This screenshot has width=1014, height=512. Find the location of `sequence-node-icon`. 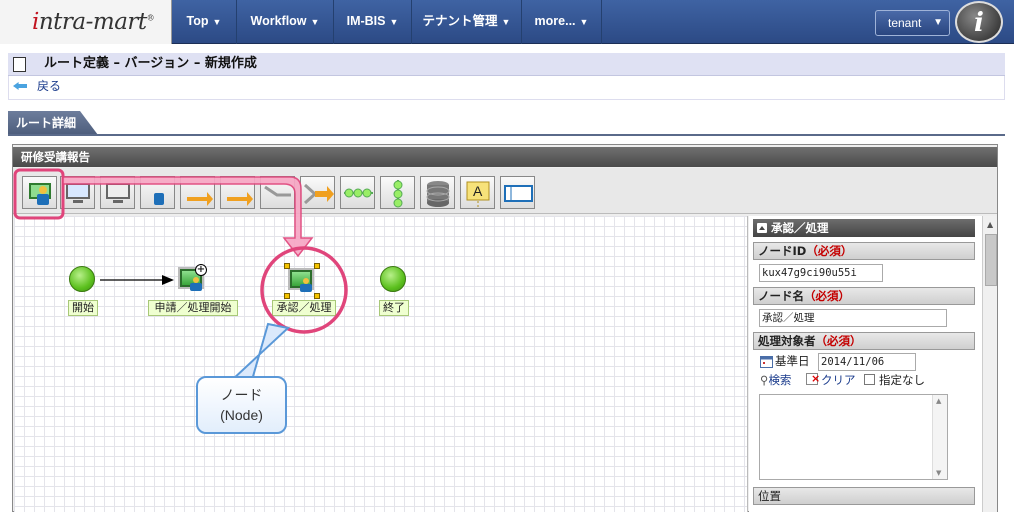

sequence-node-icon is located at coordinates (358, 193).